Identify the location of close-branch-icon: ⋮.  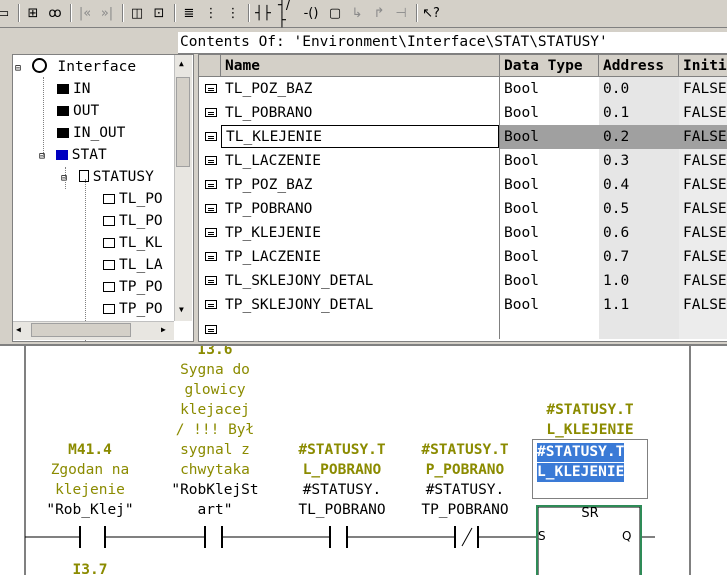
(233, 13).